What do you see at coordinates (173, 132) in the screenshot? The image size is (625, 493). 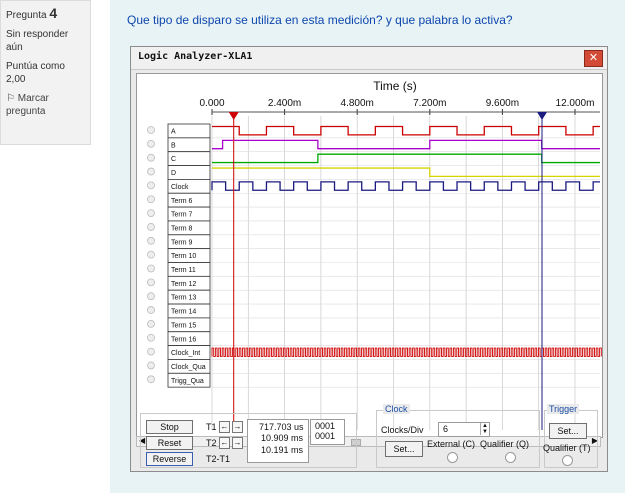 I see `channel-name: A` at bounding box center [173, 132].